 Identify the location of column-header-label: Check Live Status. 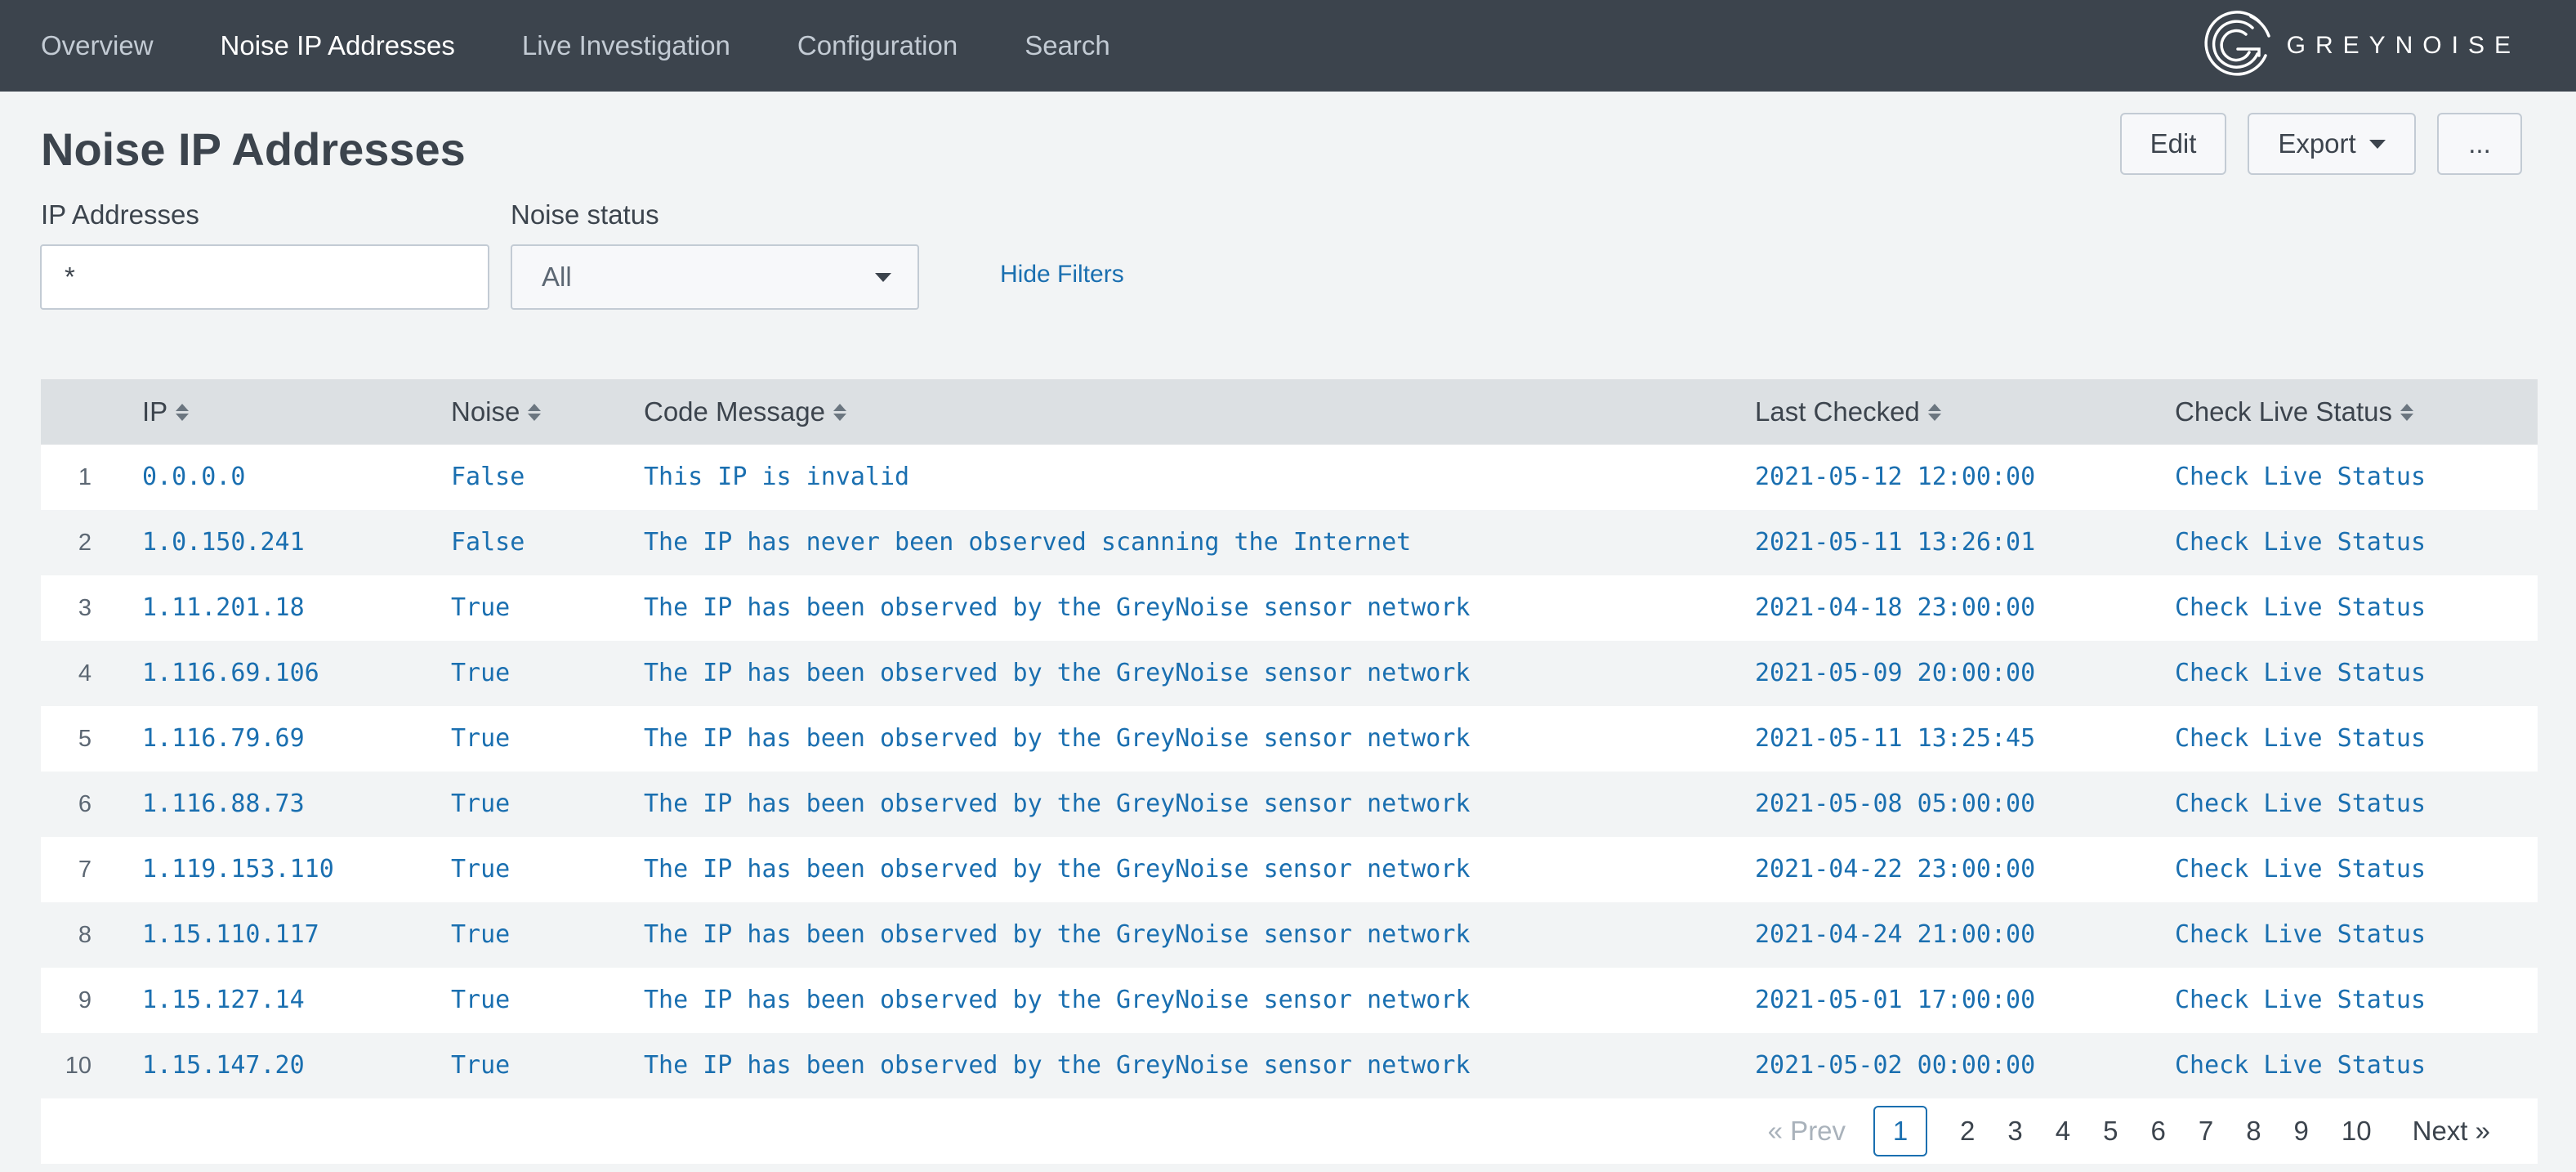
(2284, 412).